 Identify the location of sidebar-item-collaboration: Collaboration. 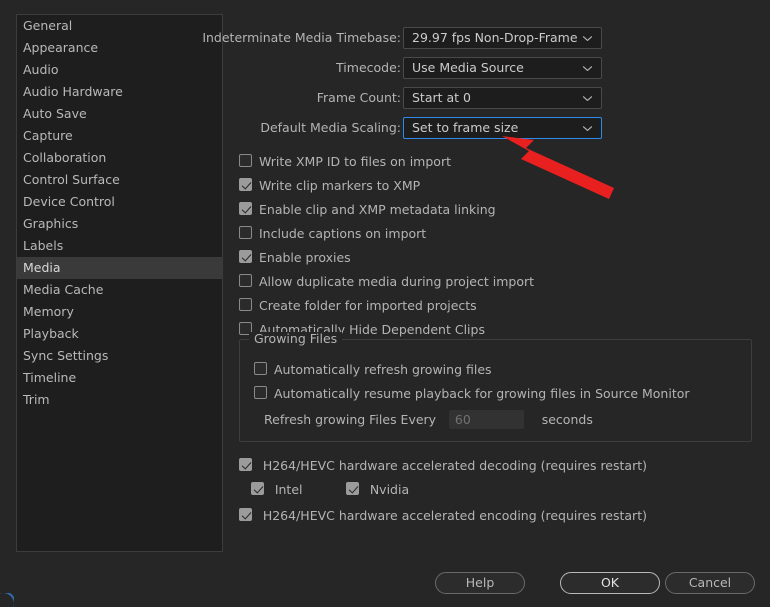
(119, 158).